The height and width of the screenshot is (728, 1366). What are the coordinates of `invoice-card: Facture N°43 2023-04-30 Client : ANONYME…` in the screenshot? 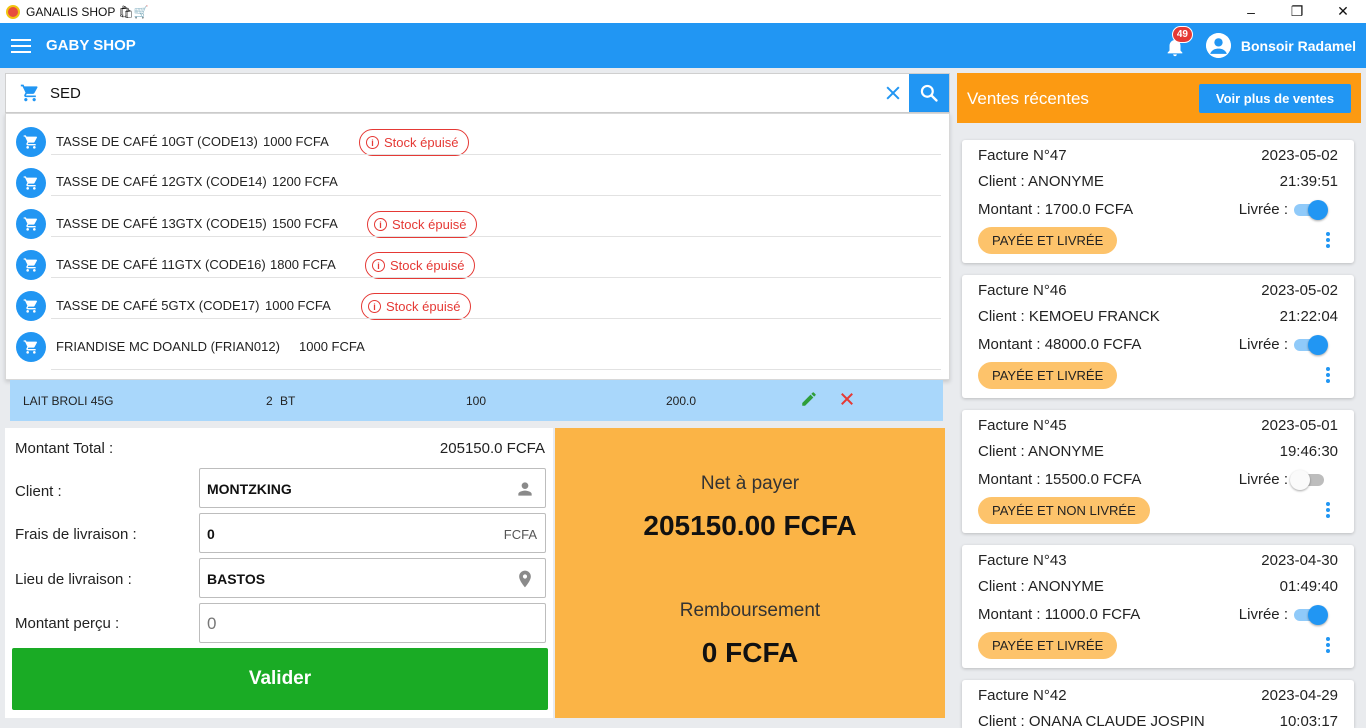 It's located at (1158, 606).